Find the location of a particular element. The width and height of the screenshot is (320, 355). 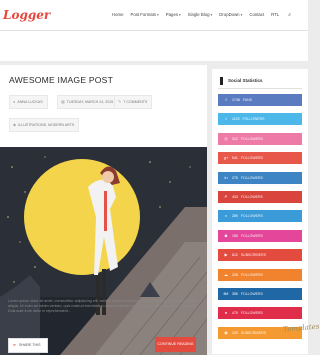

rss-icon: ◉ is located at coordinates (226, 332).